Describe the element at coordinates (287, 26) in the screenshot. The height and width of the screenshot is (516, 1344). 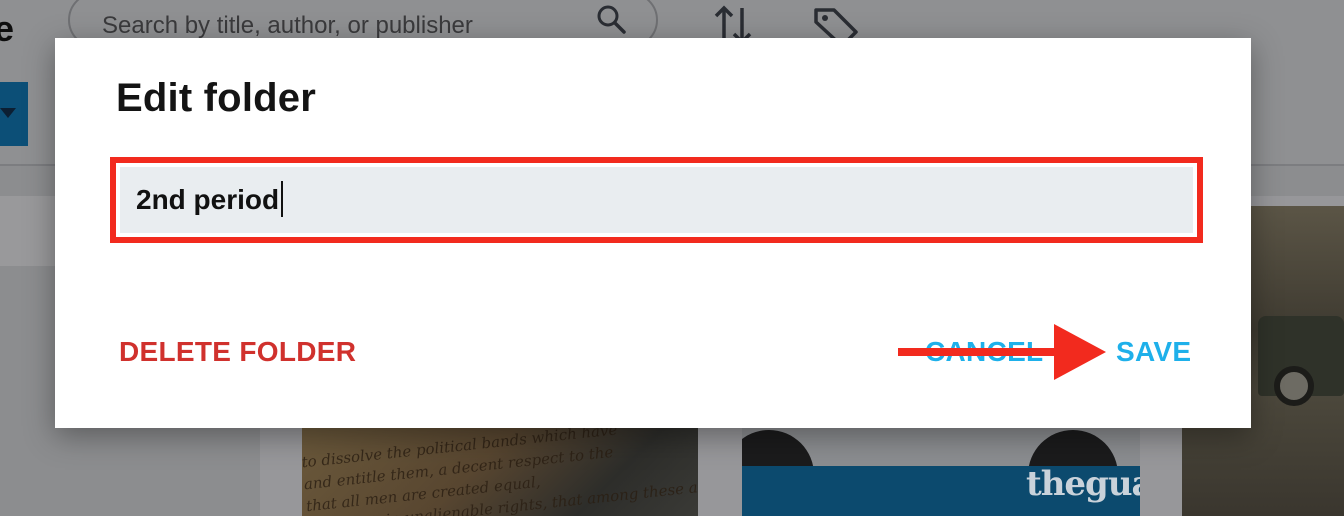
I see `search-input: Search by title, author, or publisher` at that location.